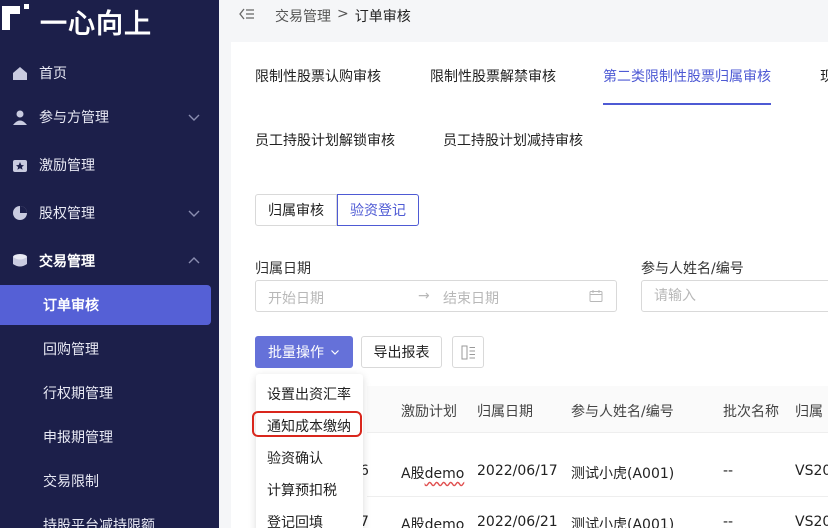 The height and width of the screenshot is (528, 828). Describe the element at coordinates (109, 73) in the screenshot. I see `sidebar-item-home: 首页` at that location.